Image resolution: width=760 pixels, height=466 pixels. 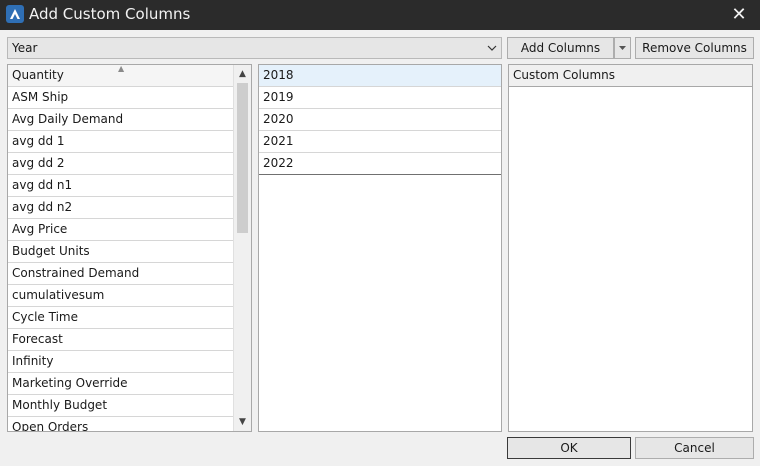 What do you see at coordinates (380, 98) in the screenshot?
I see `year-list-item: 2019` at bounding box center [380, 98].